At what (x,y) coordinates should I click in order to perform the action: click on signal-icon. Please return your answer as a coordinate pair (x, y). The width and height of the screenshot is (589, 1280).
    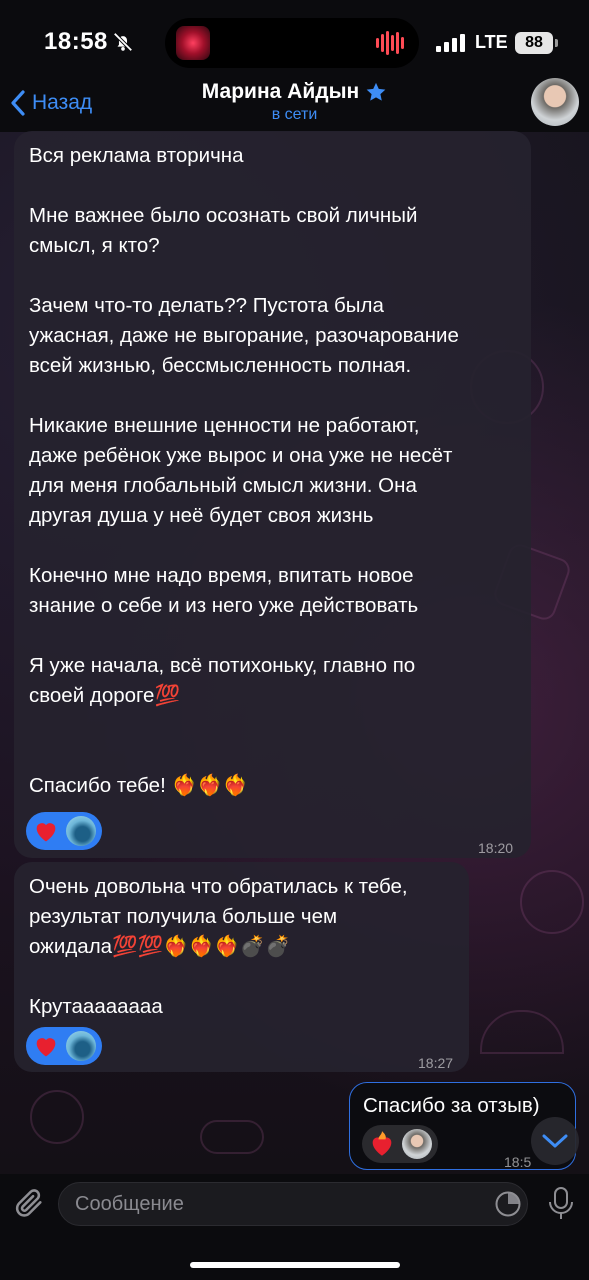
    Looking at the image, I should click on (450, 43).